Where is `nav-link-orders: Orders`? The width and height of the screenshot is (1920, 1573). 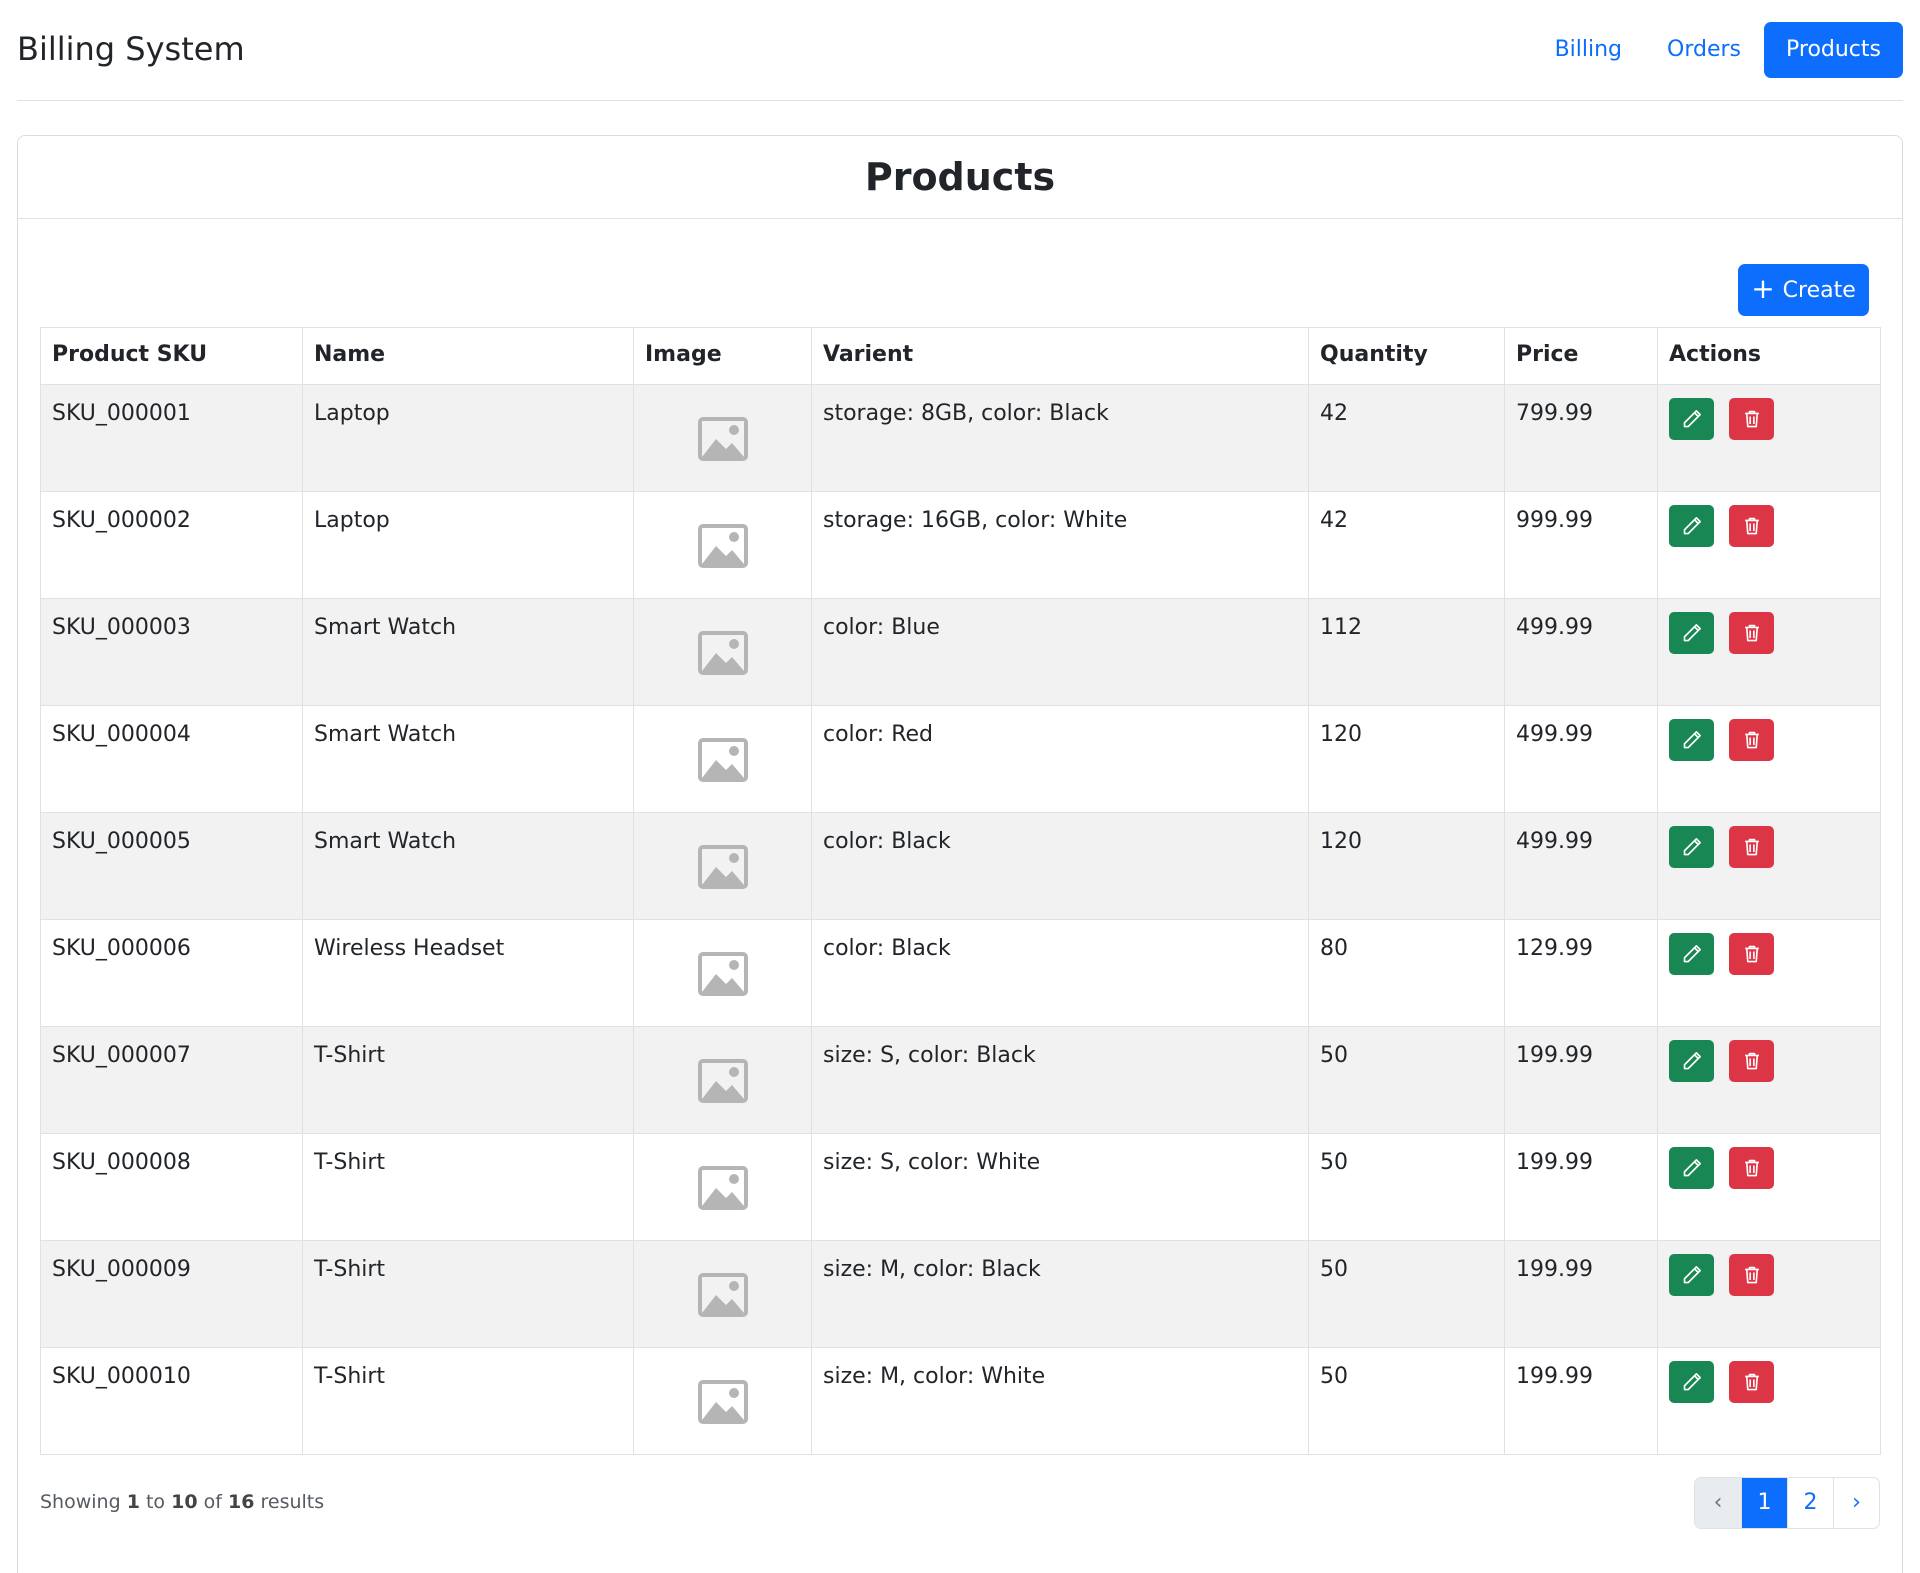
nav-link-orders: Orders is located at coordinates (1704, 50).